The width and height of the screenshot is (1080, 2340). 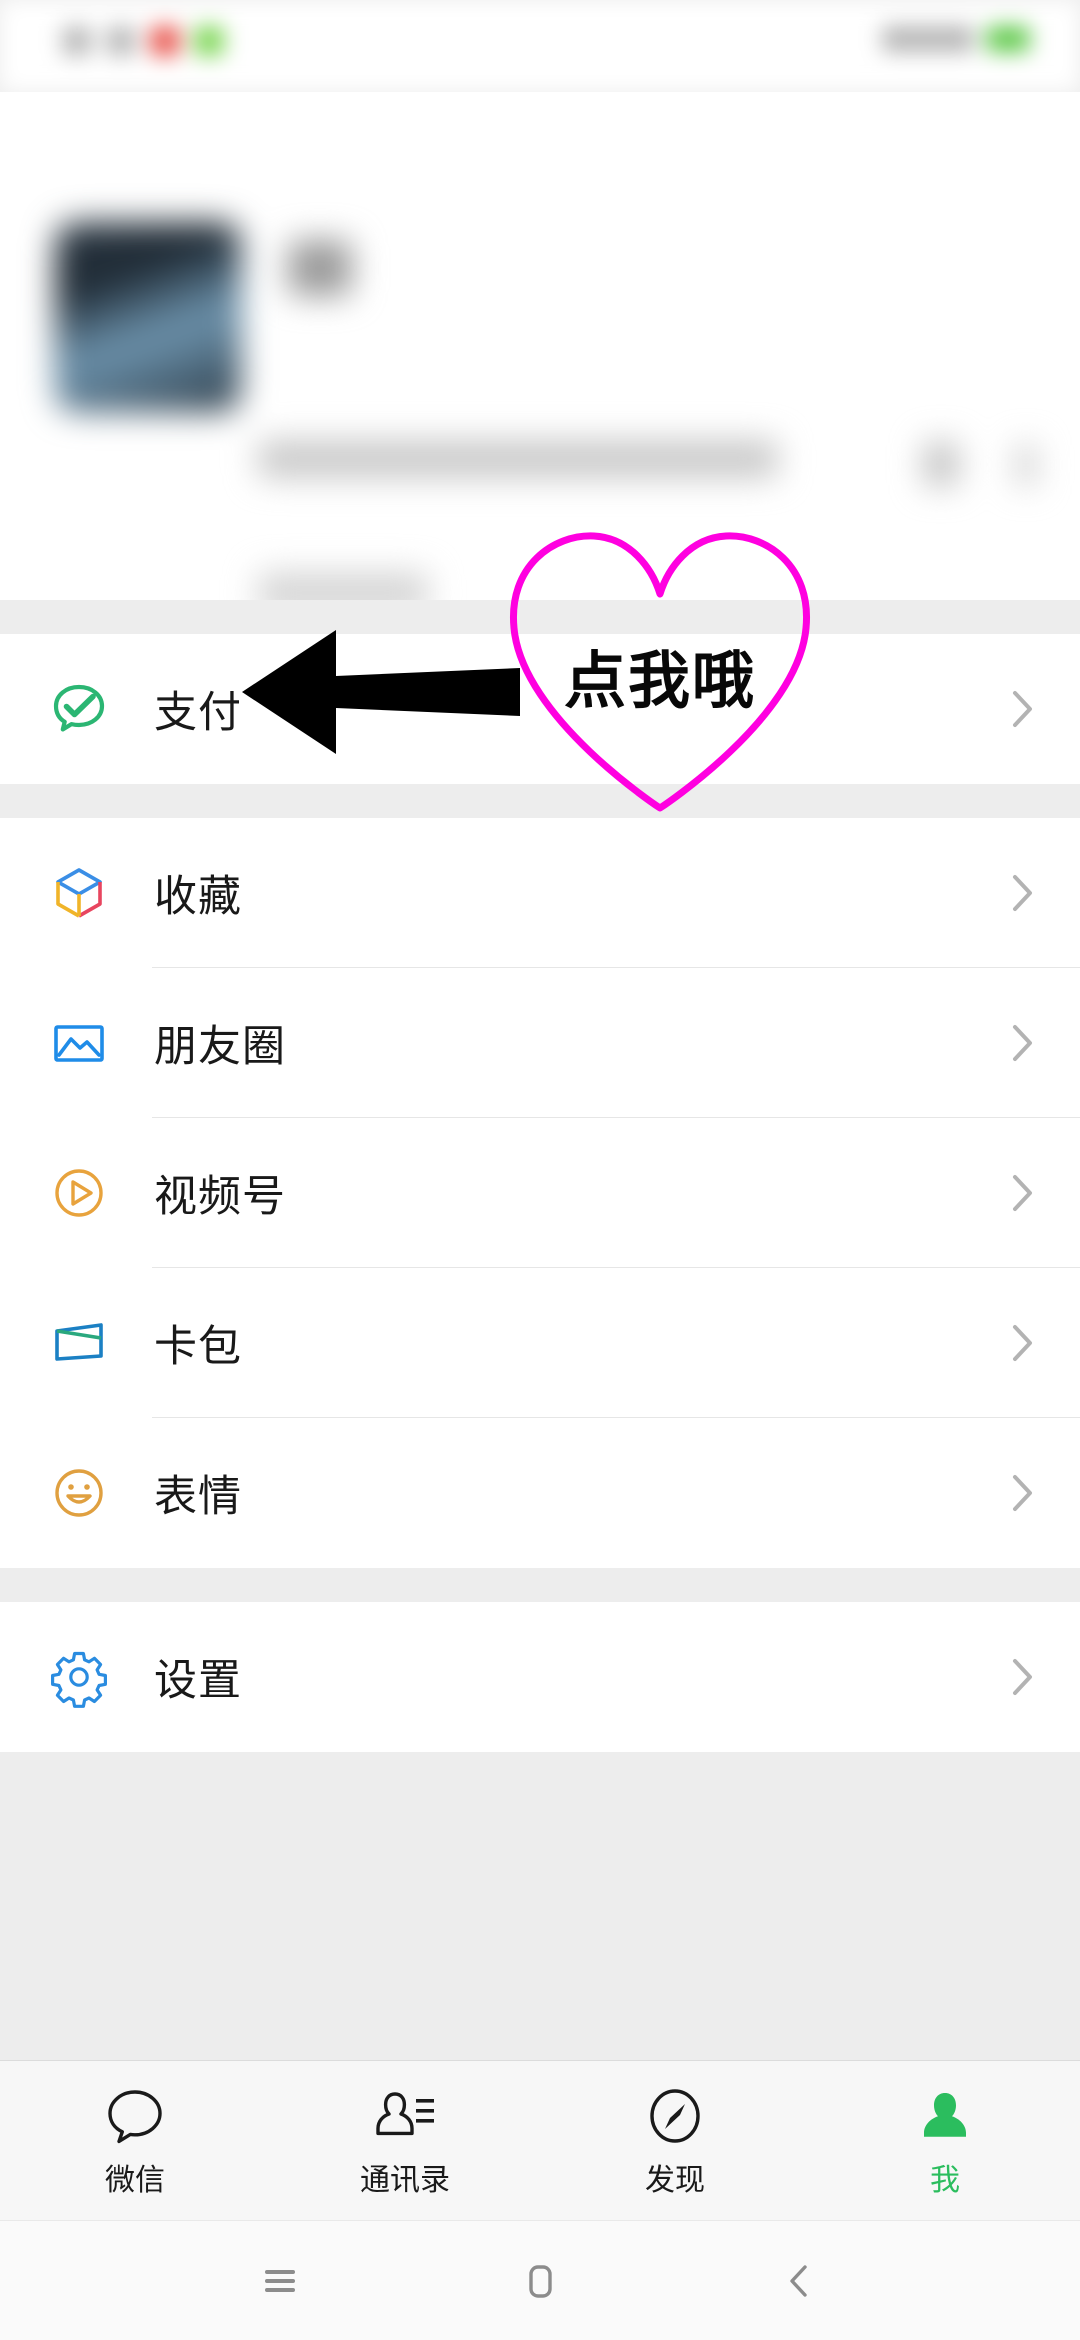 I want to click on status-bar-system-icons, so click(x=956, y=39).